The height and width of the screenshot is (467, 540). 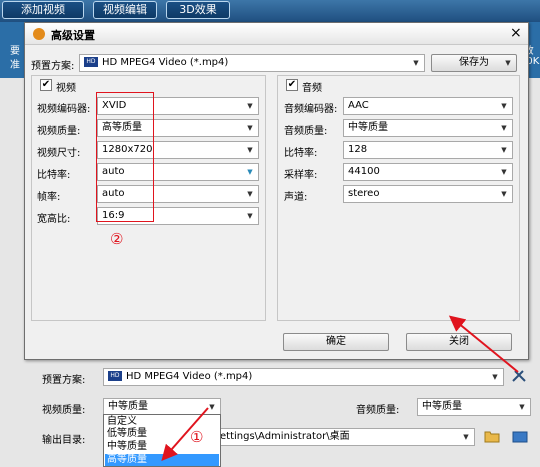 What do you see at coordinates (483, 344) in the screenshot?
I see `arrow-to-dialog` at bounding box center [483, 344].